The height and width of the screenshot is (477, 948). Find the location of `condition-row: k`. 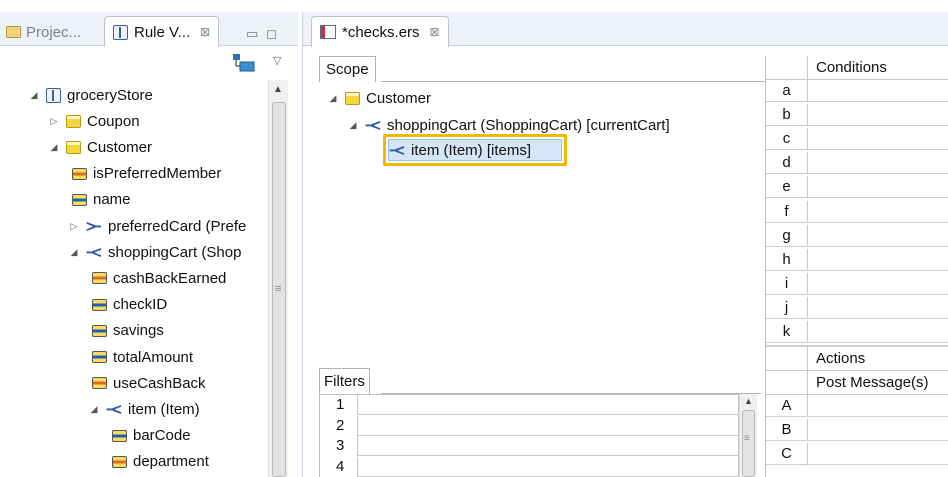

condition-row: k is located at coordinates (857, 332).